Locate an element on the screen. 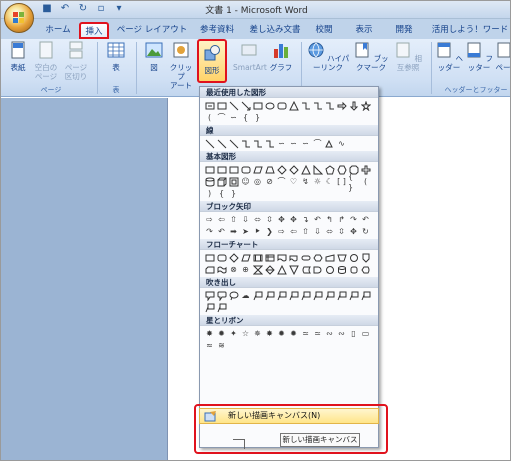 This screenshot has width=511, height=461. rounded-diamond-icon is located at coordinates (293, 169).